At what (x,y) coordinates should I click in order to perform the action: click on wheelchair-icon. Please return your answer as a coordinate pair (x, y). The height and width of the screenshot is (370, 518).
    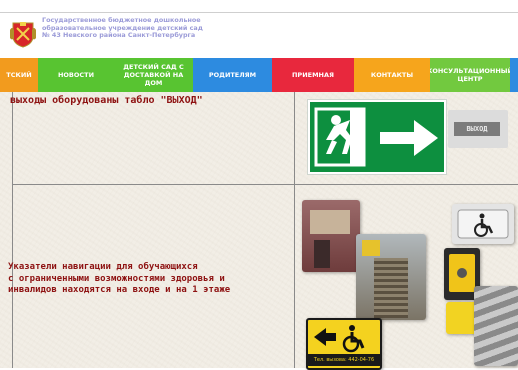
    Looking at the image, I should click on (483, 224).